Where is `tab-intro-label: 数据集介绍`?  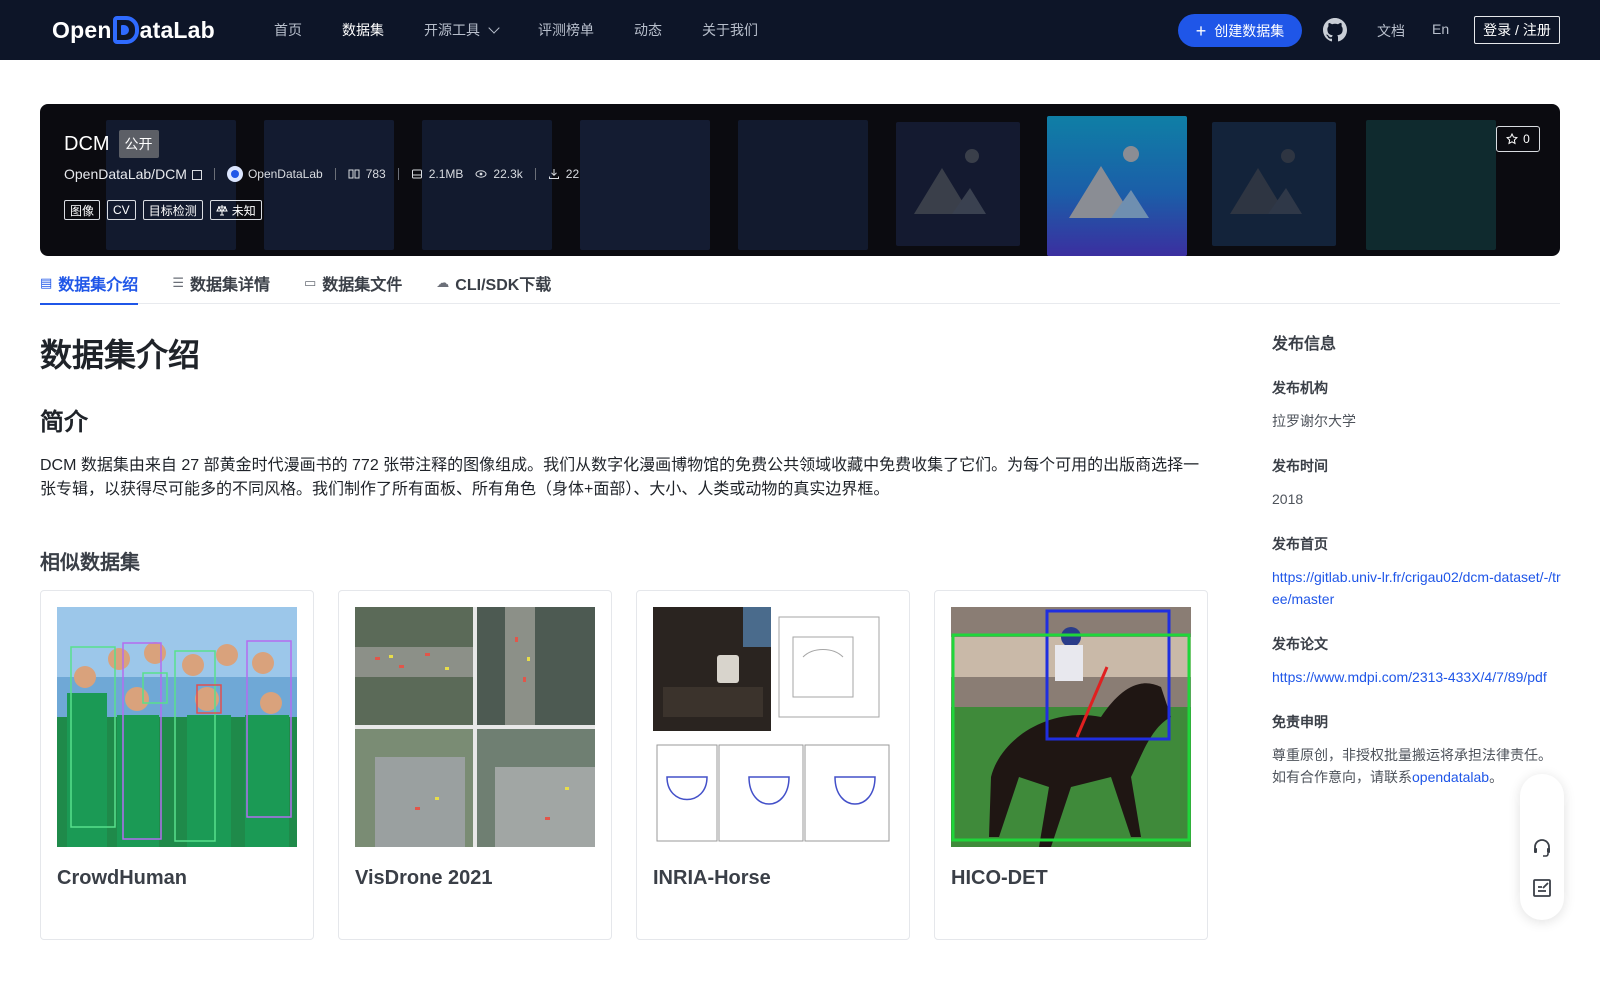
tab-intro-label: 数据集介绍 is located at coordinates (98, 285).